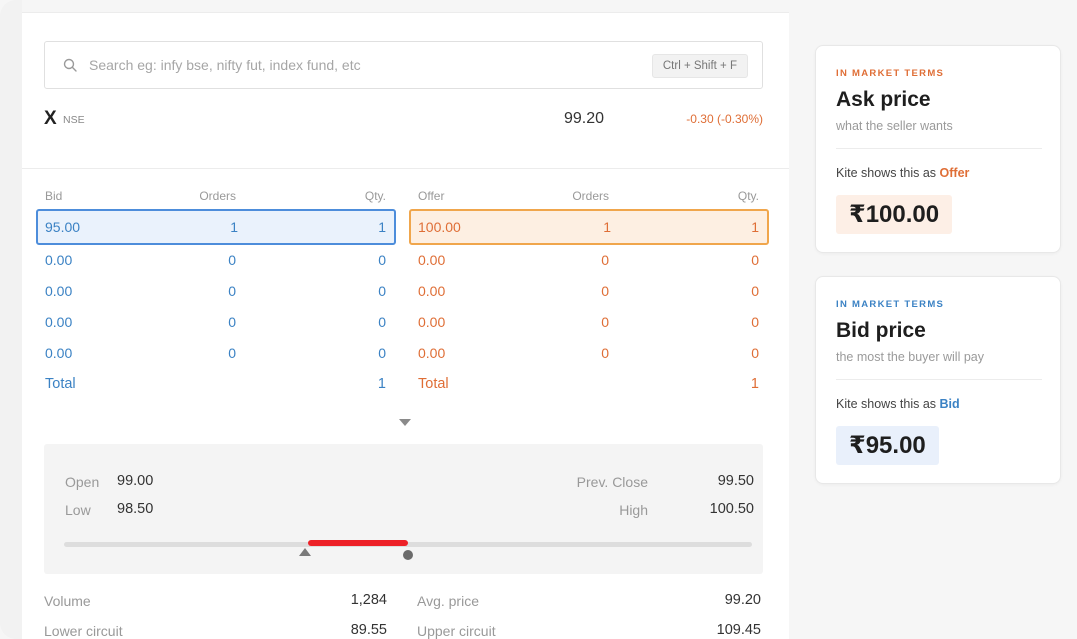 Image resolution: width=1077 pixels, height=639 pixels. Describe the element at coordinates (433, 384) in the screenshot. I see `offer-total-label: Total` at that location.